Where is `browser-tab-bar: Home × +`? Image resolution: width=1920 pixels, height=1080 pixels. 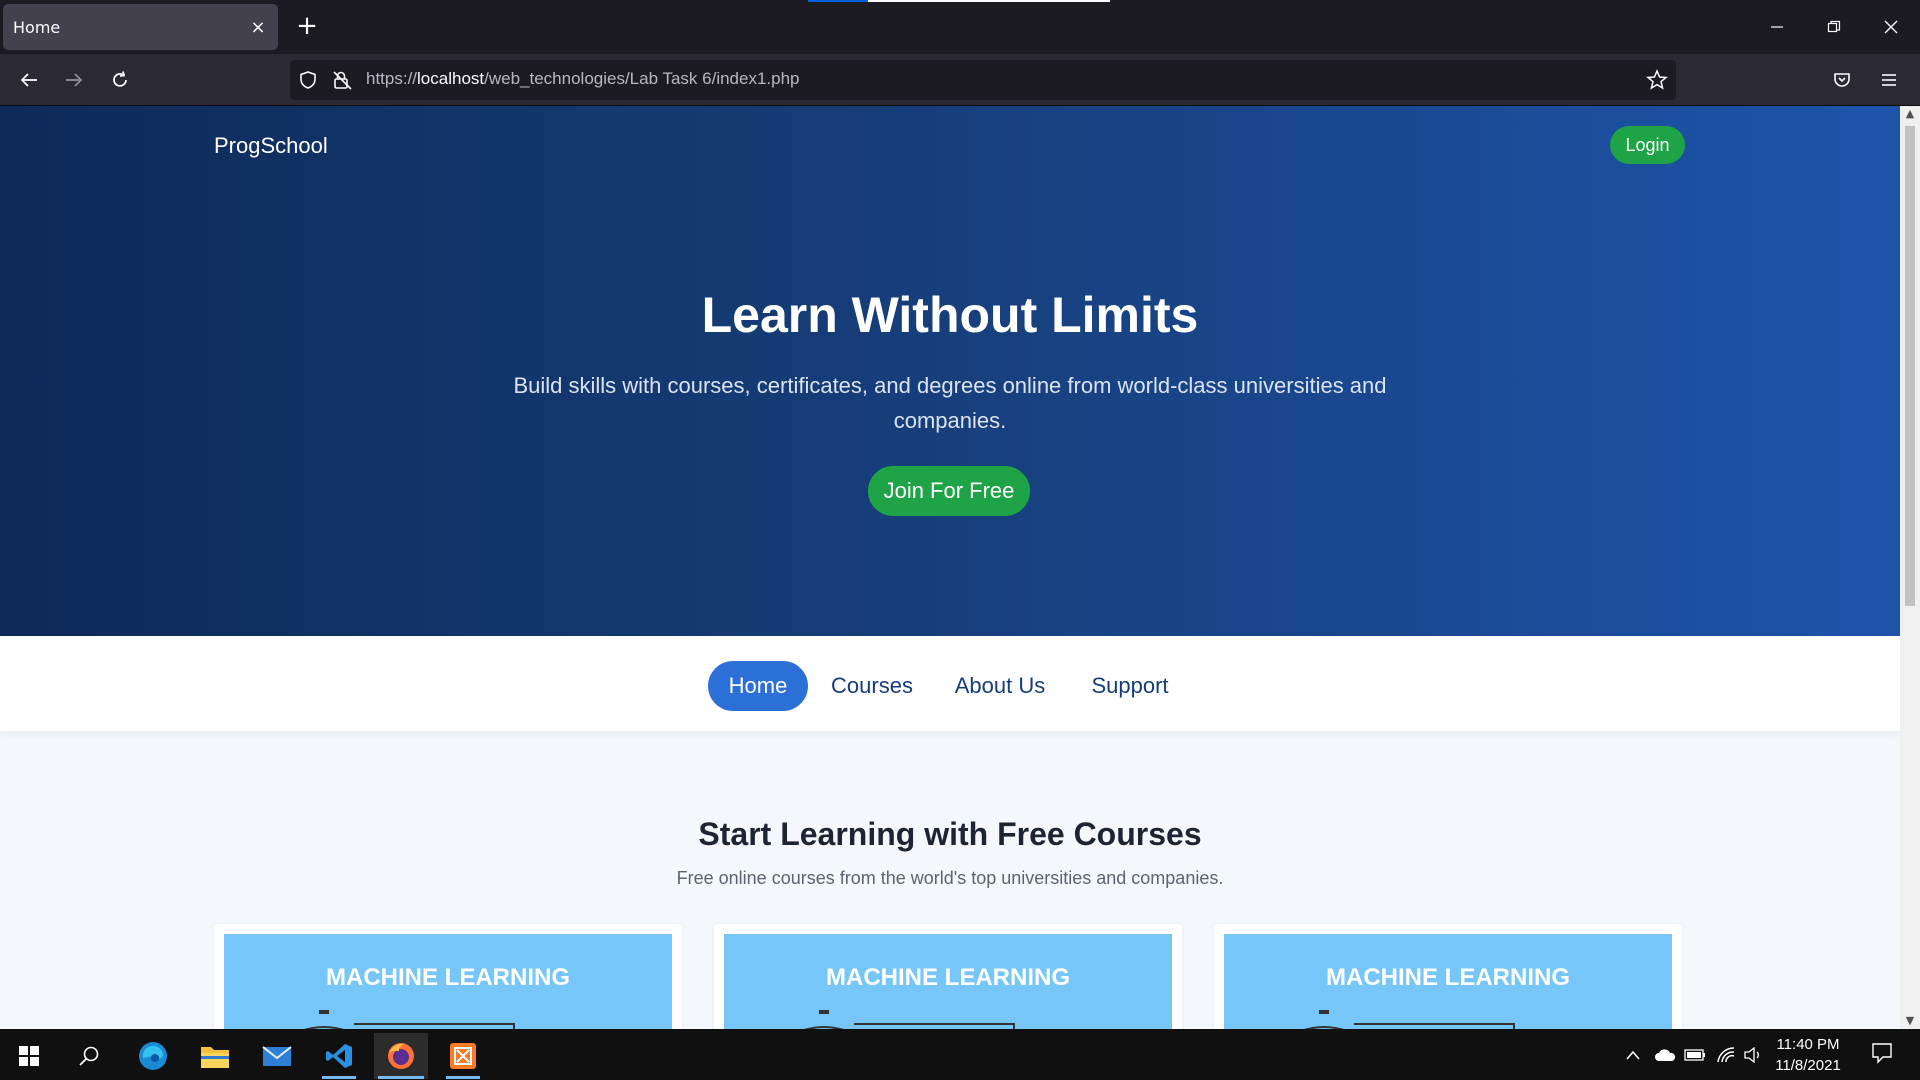 browser-tab-bar: Home × + is located at coordinates (960, 27).